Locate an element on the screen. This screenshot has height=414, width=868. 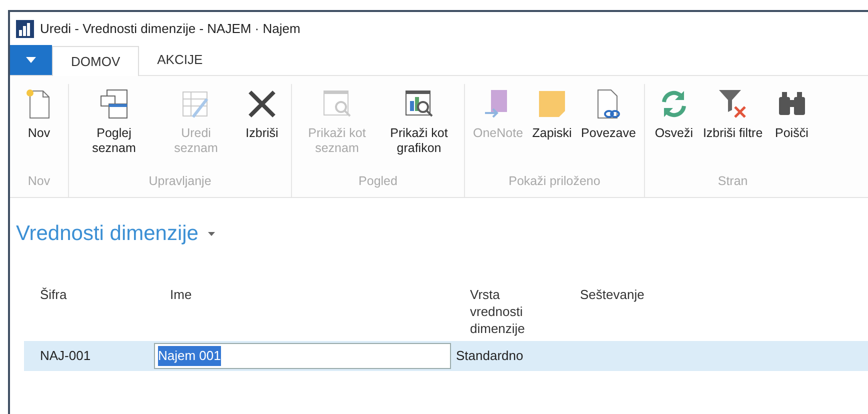
ribbon-tab: DOMOV is located at coordinates (96, 61).